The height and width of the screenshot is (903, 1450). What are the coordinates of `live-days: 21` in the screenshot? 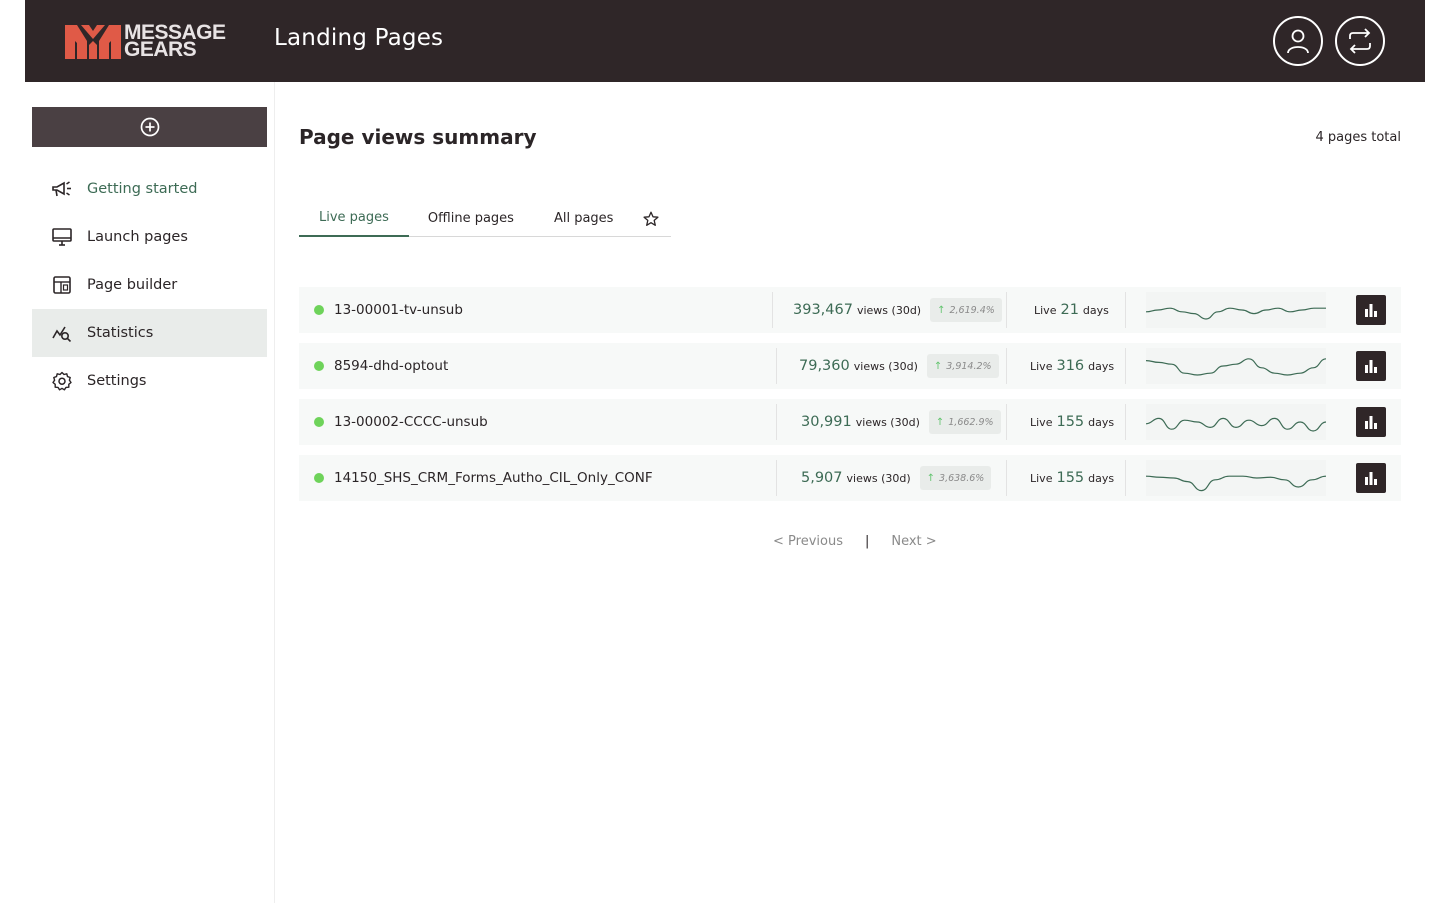 It's located at (1069, 310).